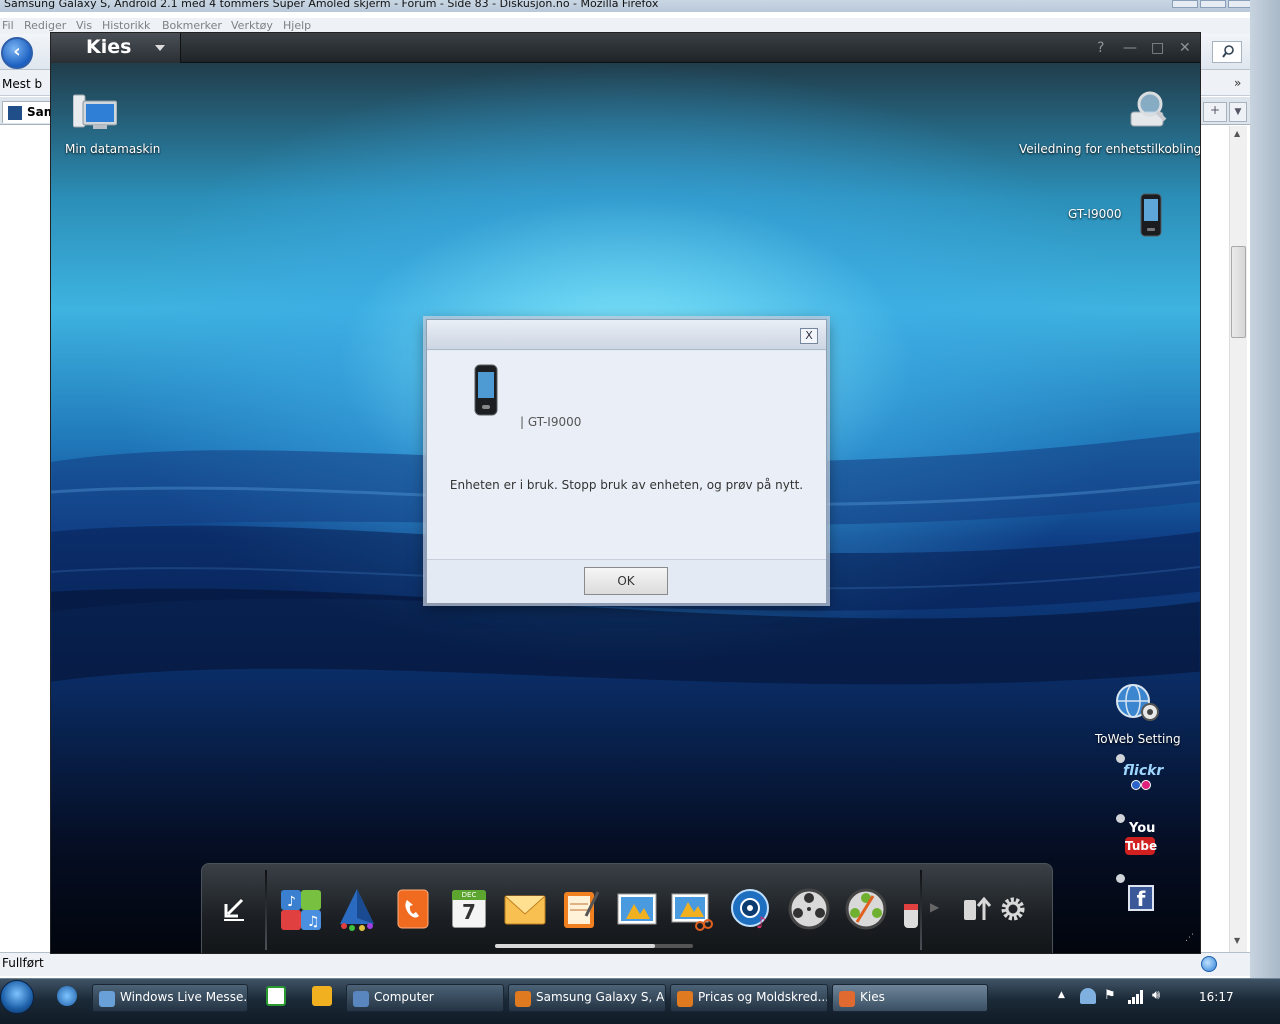 The width and height of the screenshot is (1280, 1024). What do you see at coordinates (1120, 878) in the screenshot?
I see `facebook-toggle` at bounding box center [1120, 878].